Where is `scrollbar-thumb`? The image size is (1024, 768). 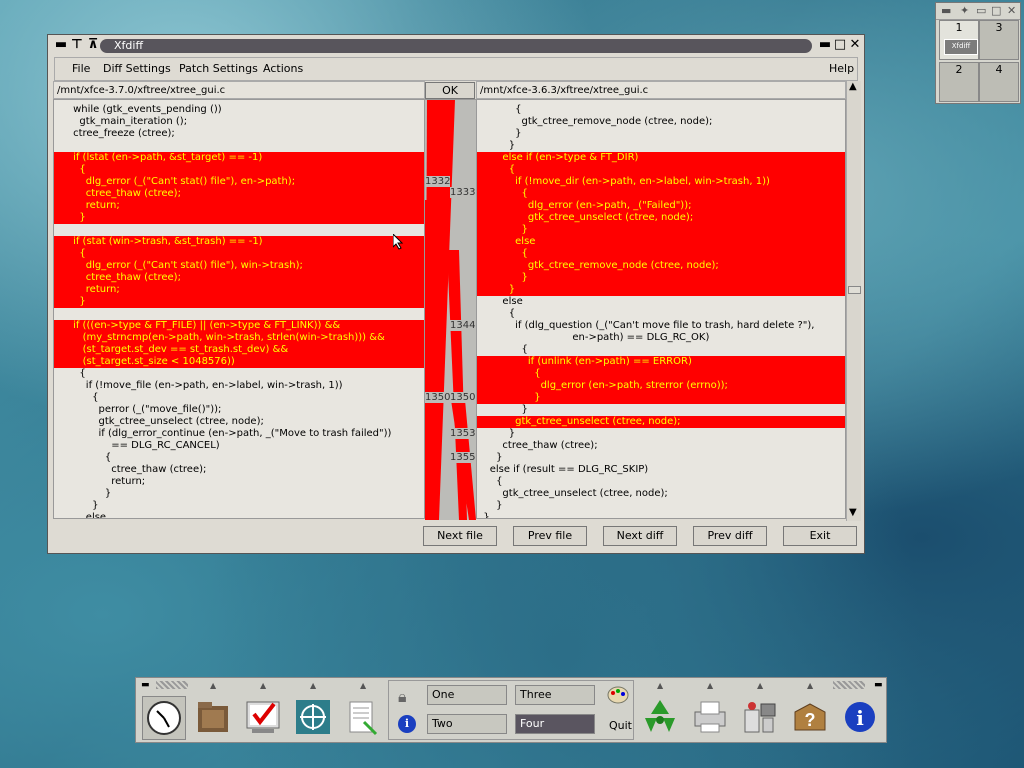
scrollbar-thumb is located at coordinates (854, 290).